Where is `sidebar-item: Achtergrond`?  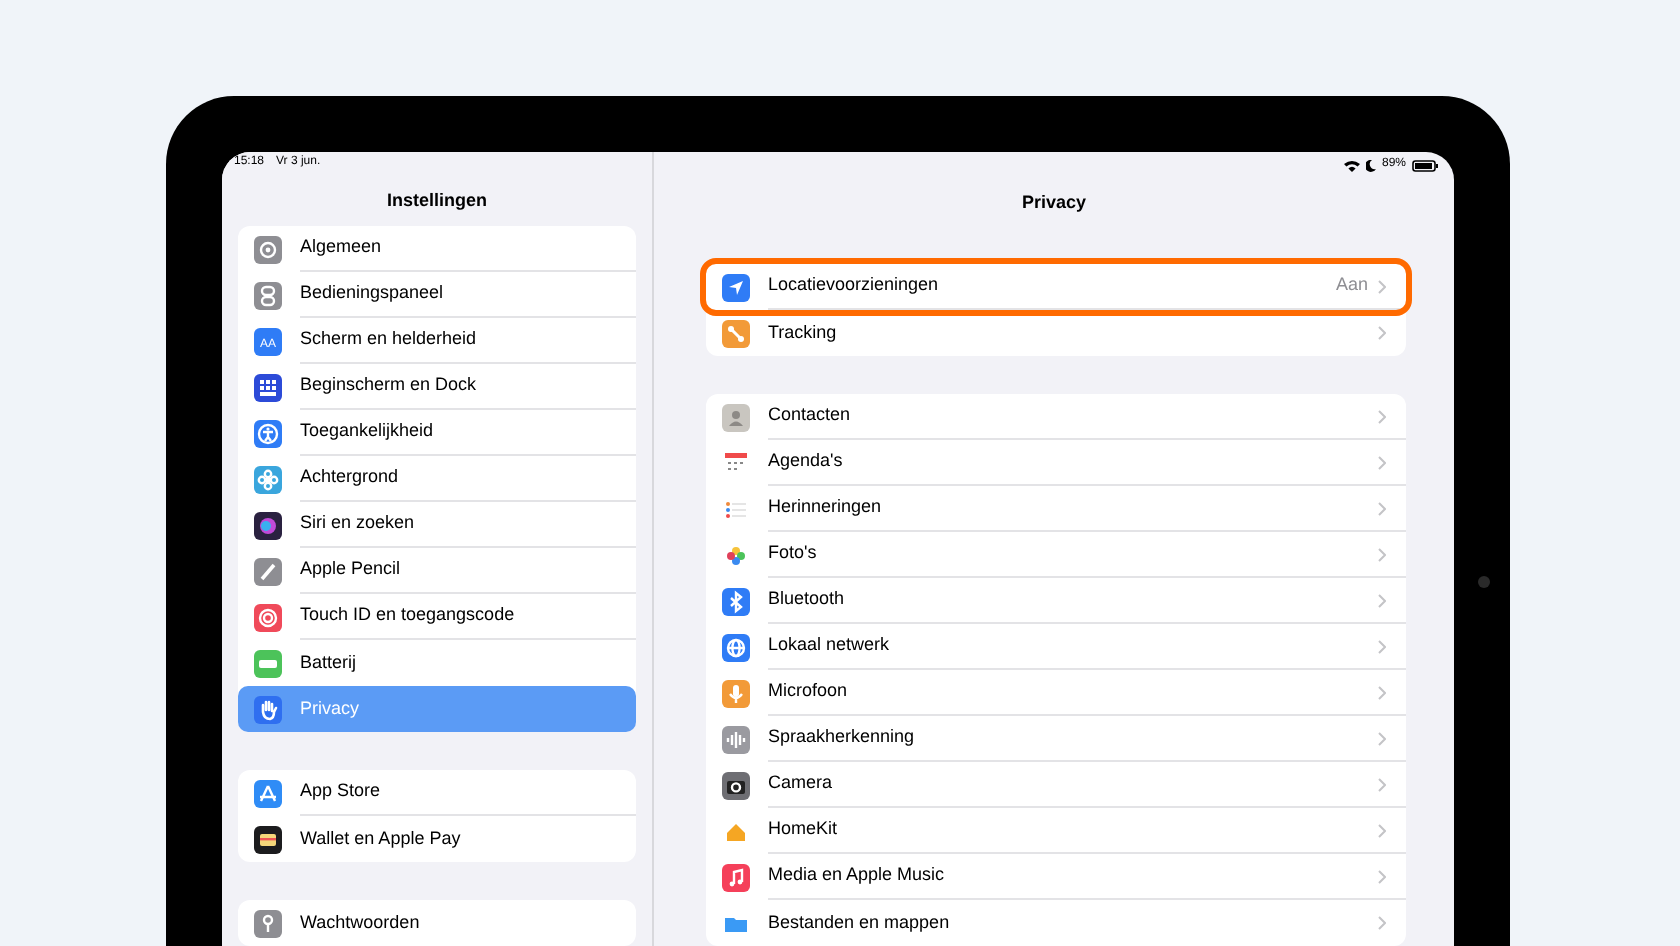 sidebar-item: Achtergrond is located at coordinates (437, 479).